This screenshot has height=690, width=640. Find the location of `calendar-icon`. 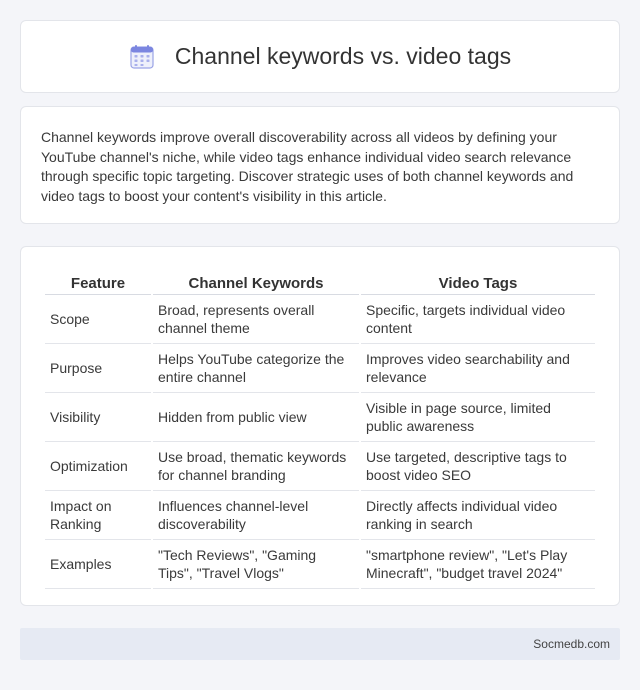

calendar-icon is located at coordinates (142, 56).